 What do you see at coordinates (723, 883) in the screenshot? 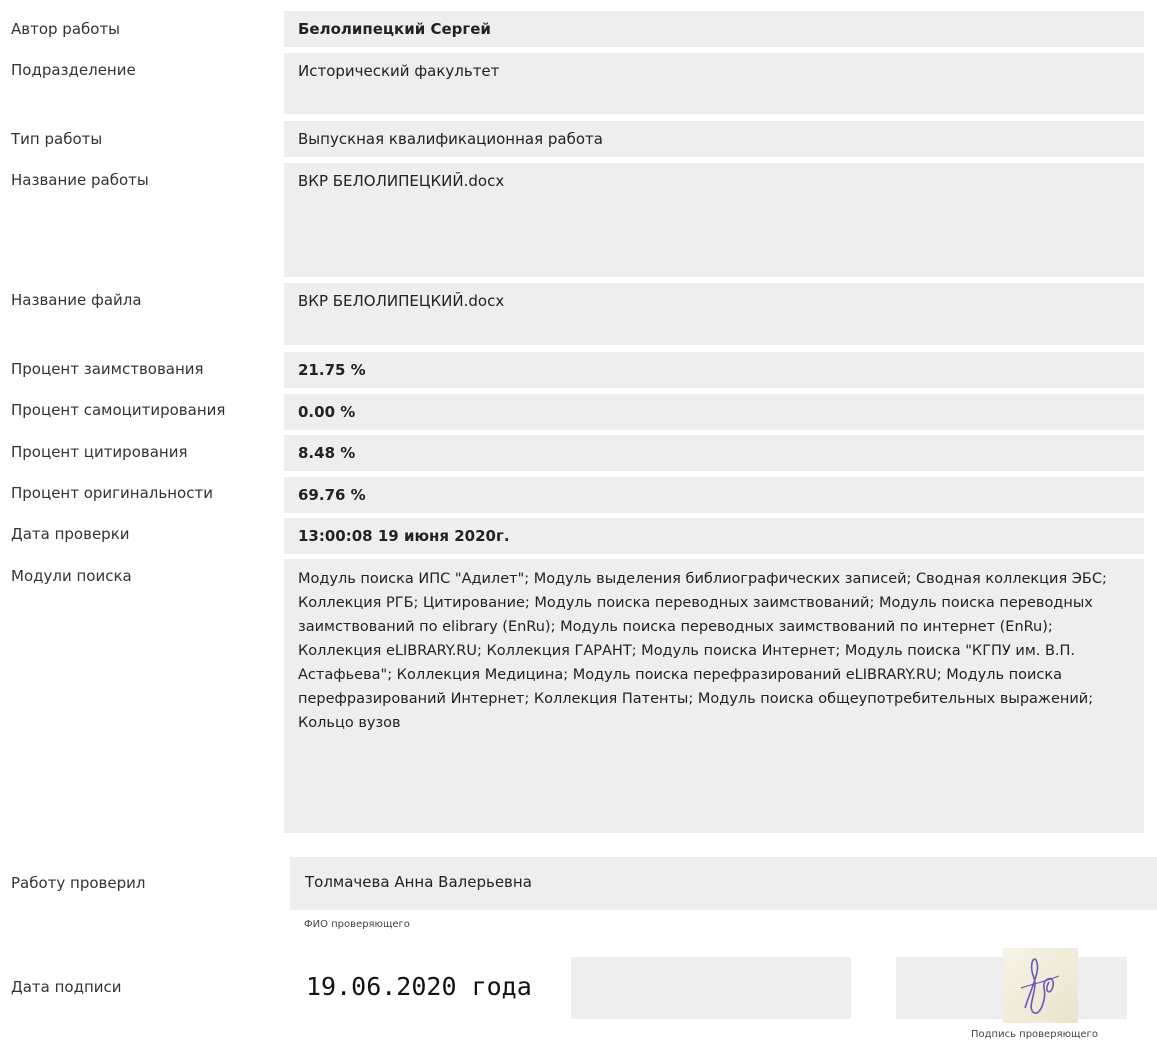
I see `checked-by-field: Толмачева Анна Валерьевна` at bounding box center [723, 883].